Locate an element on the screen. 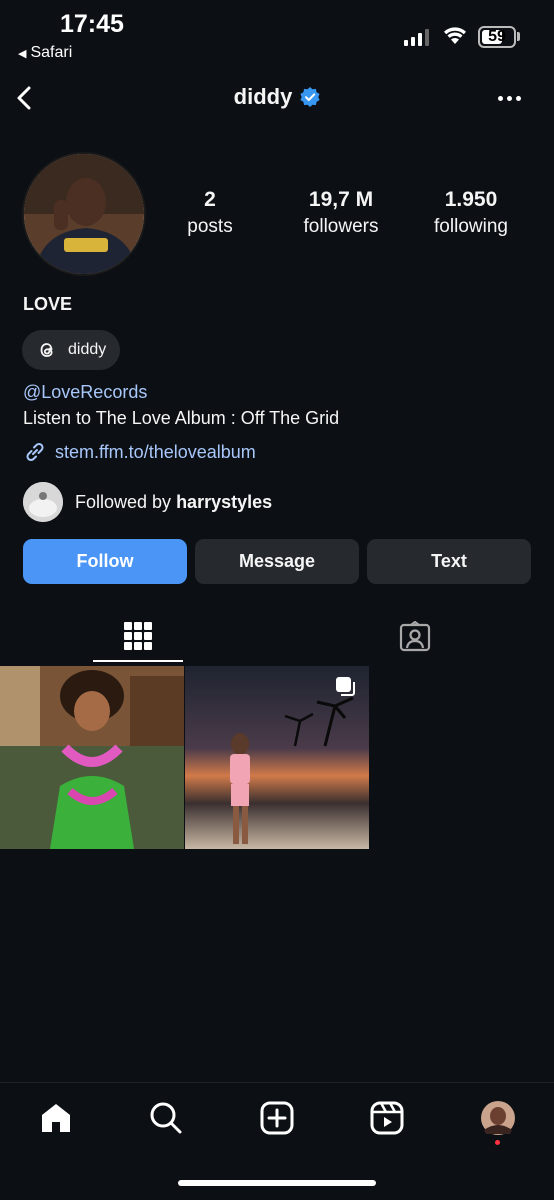 Image resolution: width=554 pixels, height=1200 pixels. tab-tagged is located at coordinates (415, 637).